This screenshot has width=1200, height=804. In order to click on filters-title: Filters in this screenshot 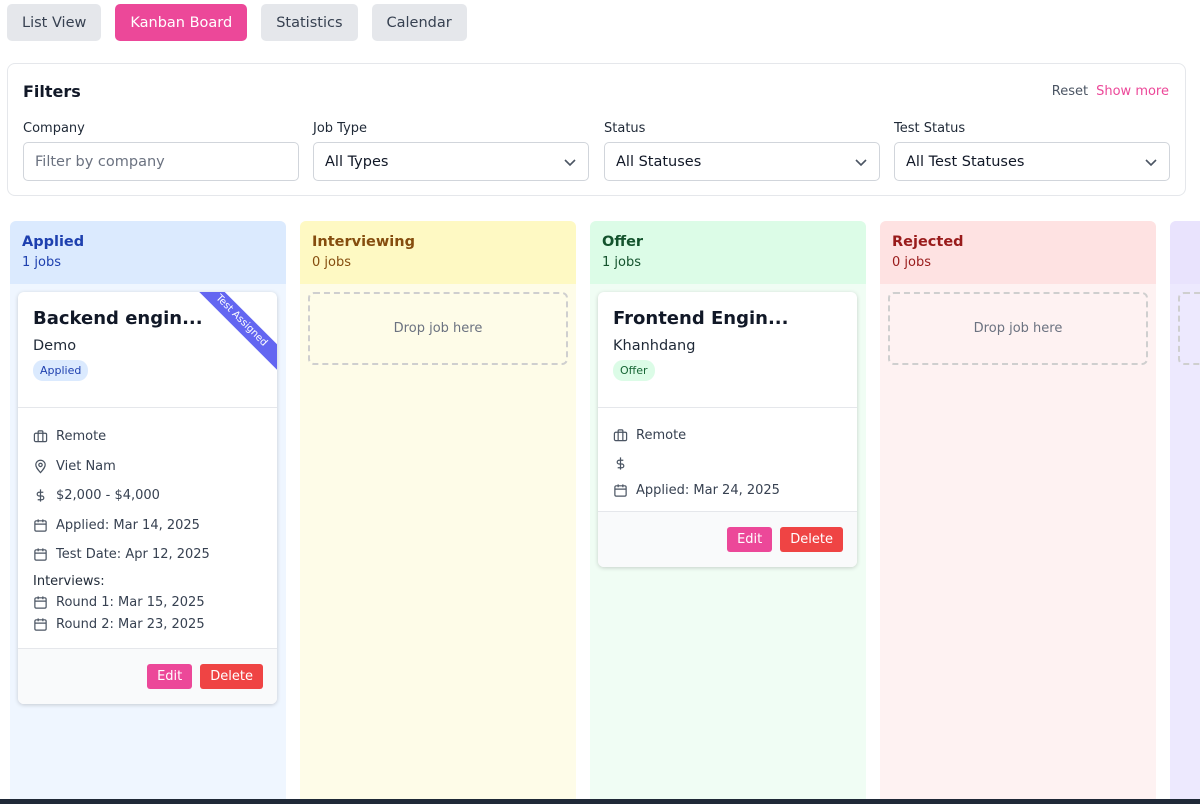, I will do `click(52, 91)`.